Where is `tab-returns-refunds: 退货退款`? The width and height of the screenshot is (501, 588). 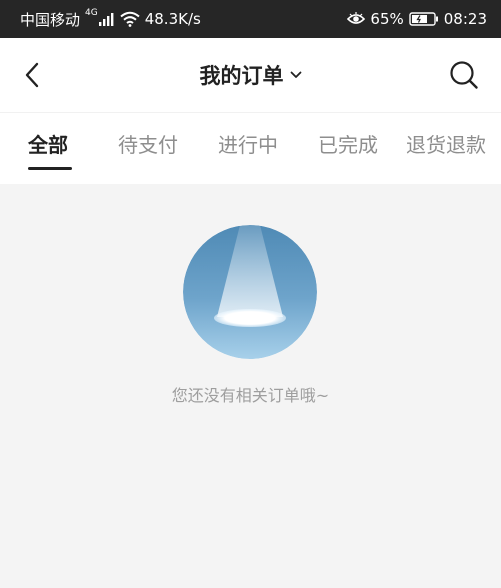
tab-returns-refunds: 退货退款 is located at coordinates (446, 144).